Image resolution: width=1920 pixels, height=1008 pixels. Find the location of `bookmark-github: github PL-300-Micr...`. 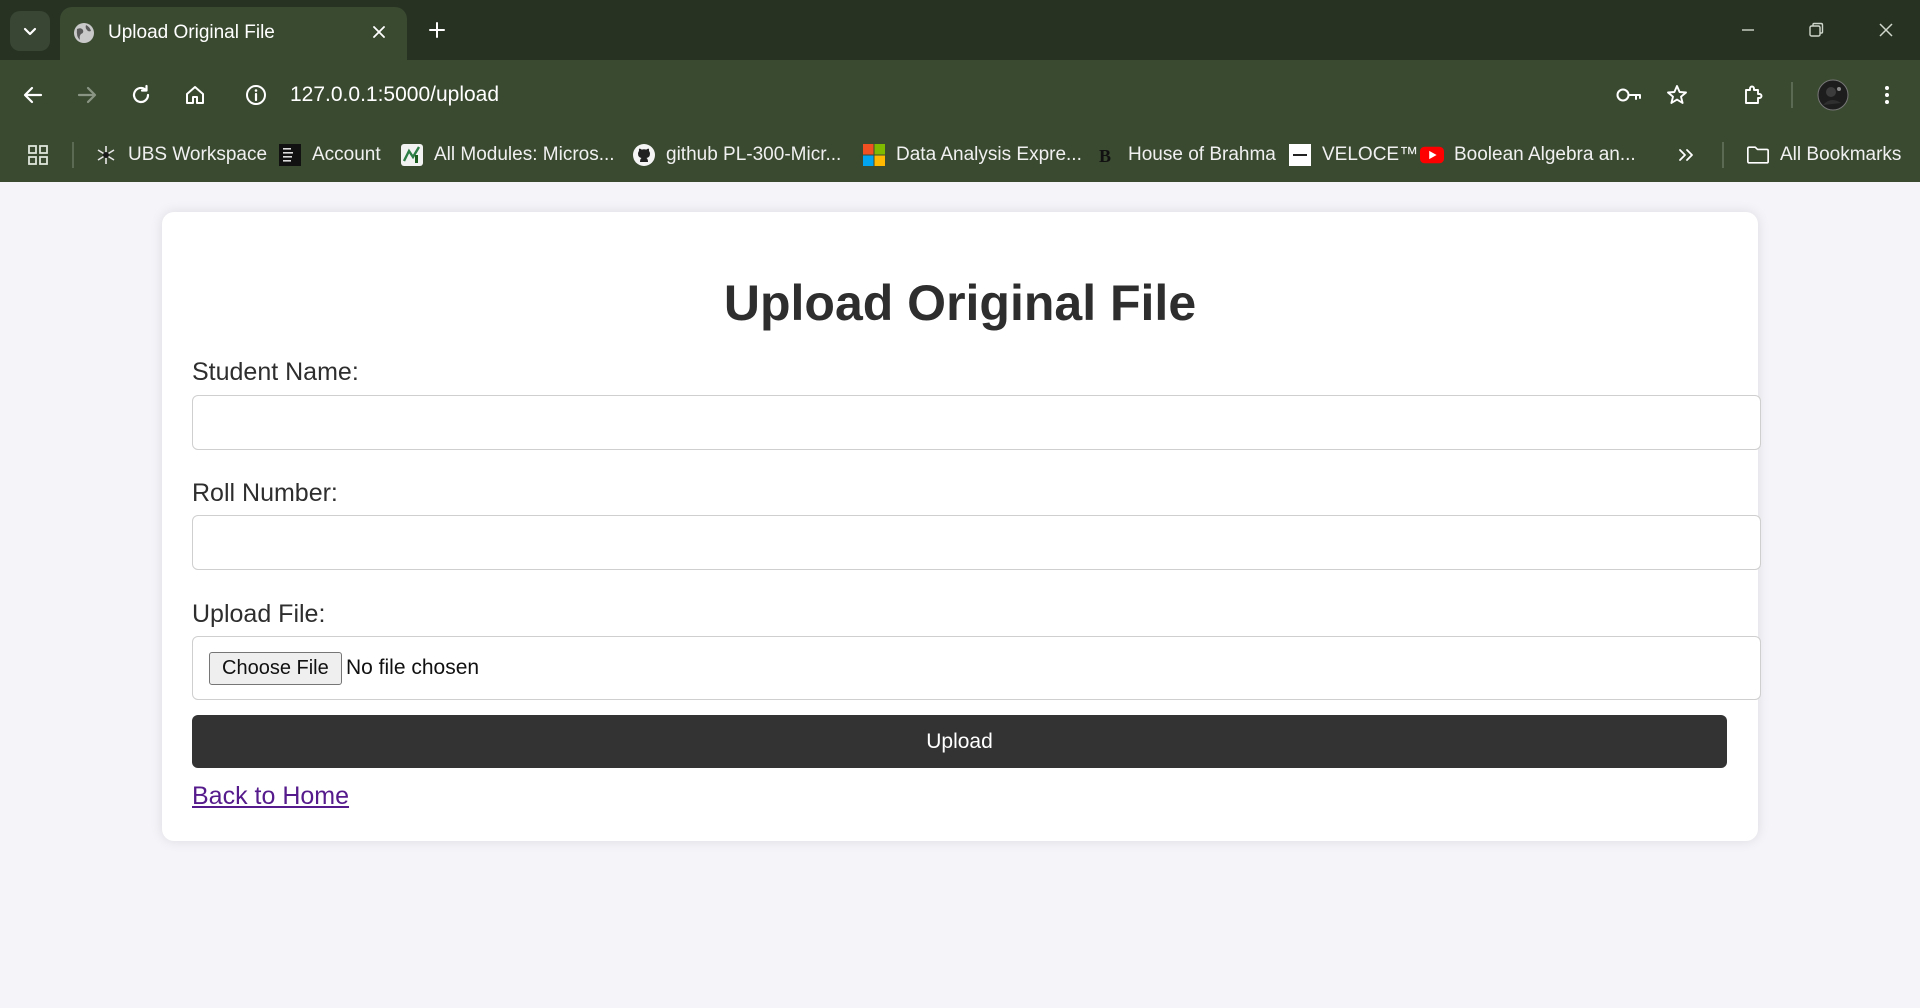

bookmark-github: github PL-300-Micr... is located at coordinates (736, 155).